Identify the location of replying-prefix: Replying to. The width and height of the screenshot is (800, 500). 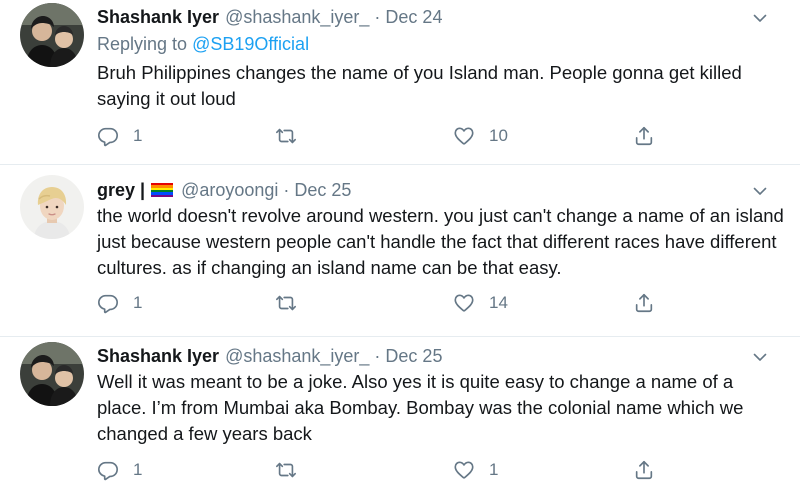
(142, 44).